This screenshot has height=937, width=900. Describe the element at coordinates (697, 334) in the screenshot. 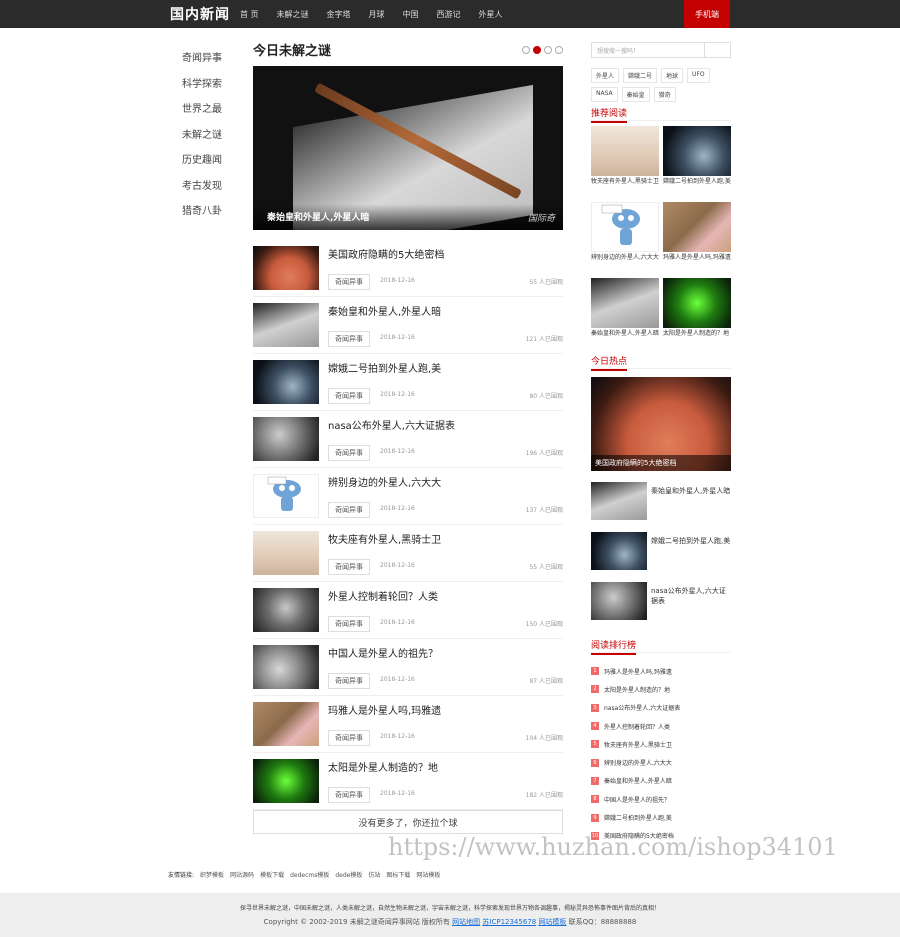

I see `recommend-caption: 太阳是外星人制造的？地` at that location.